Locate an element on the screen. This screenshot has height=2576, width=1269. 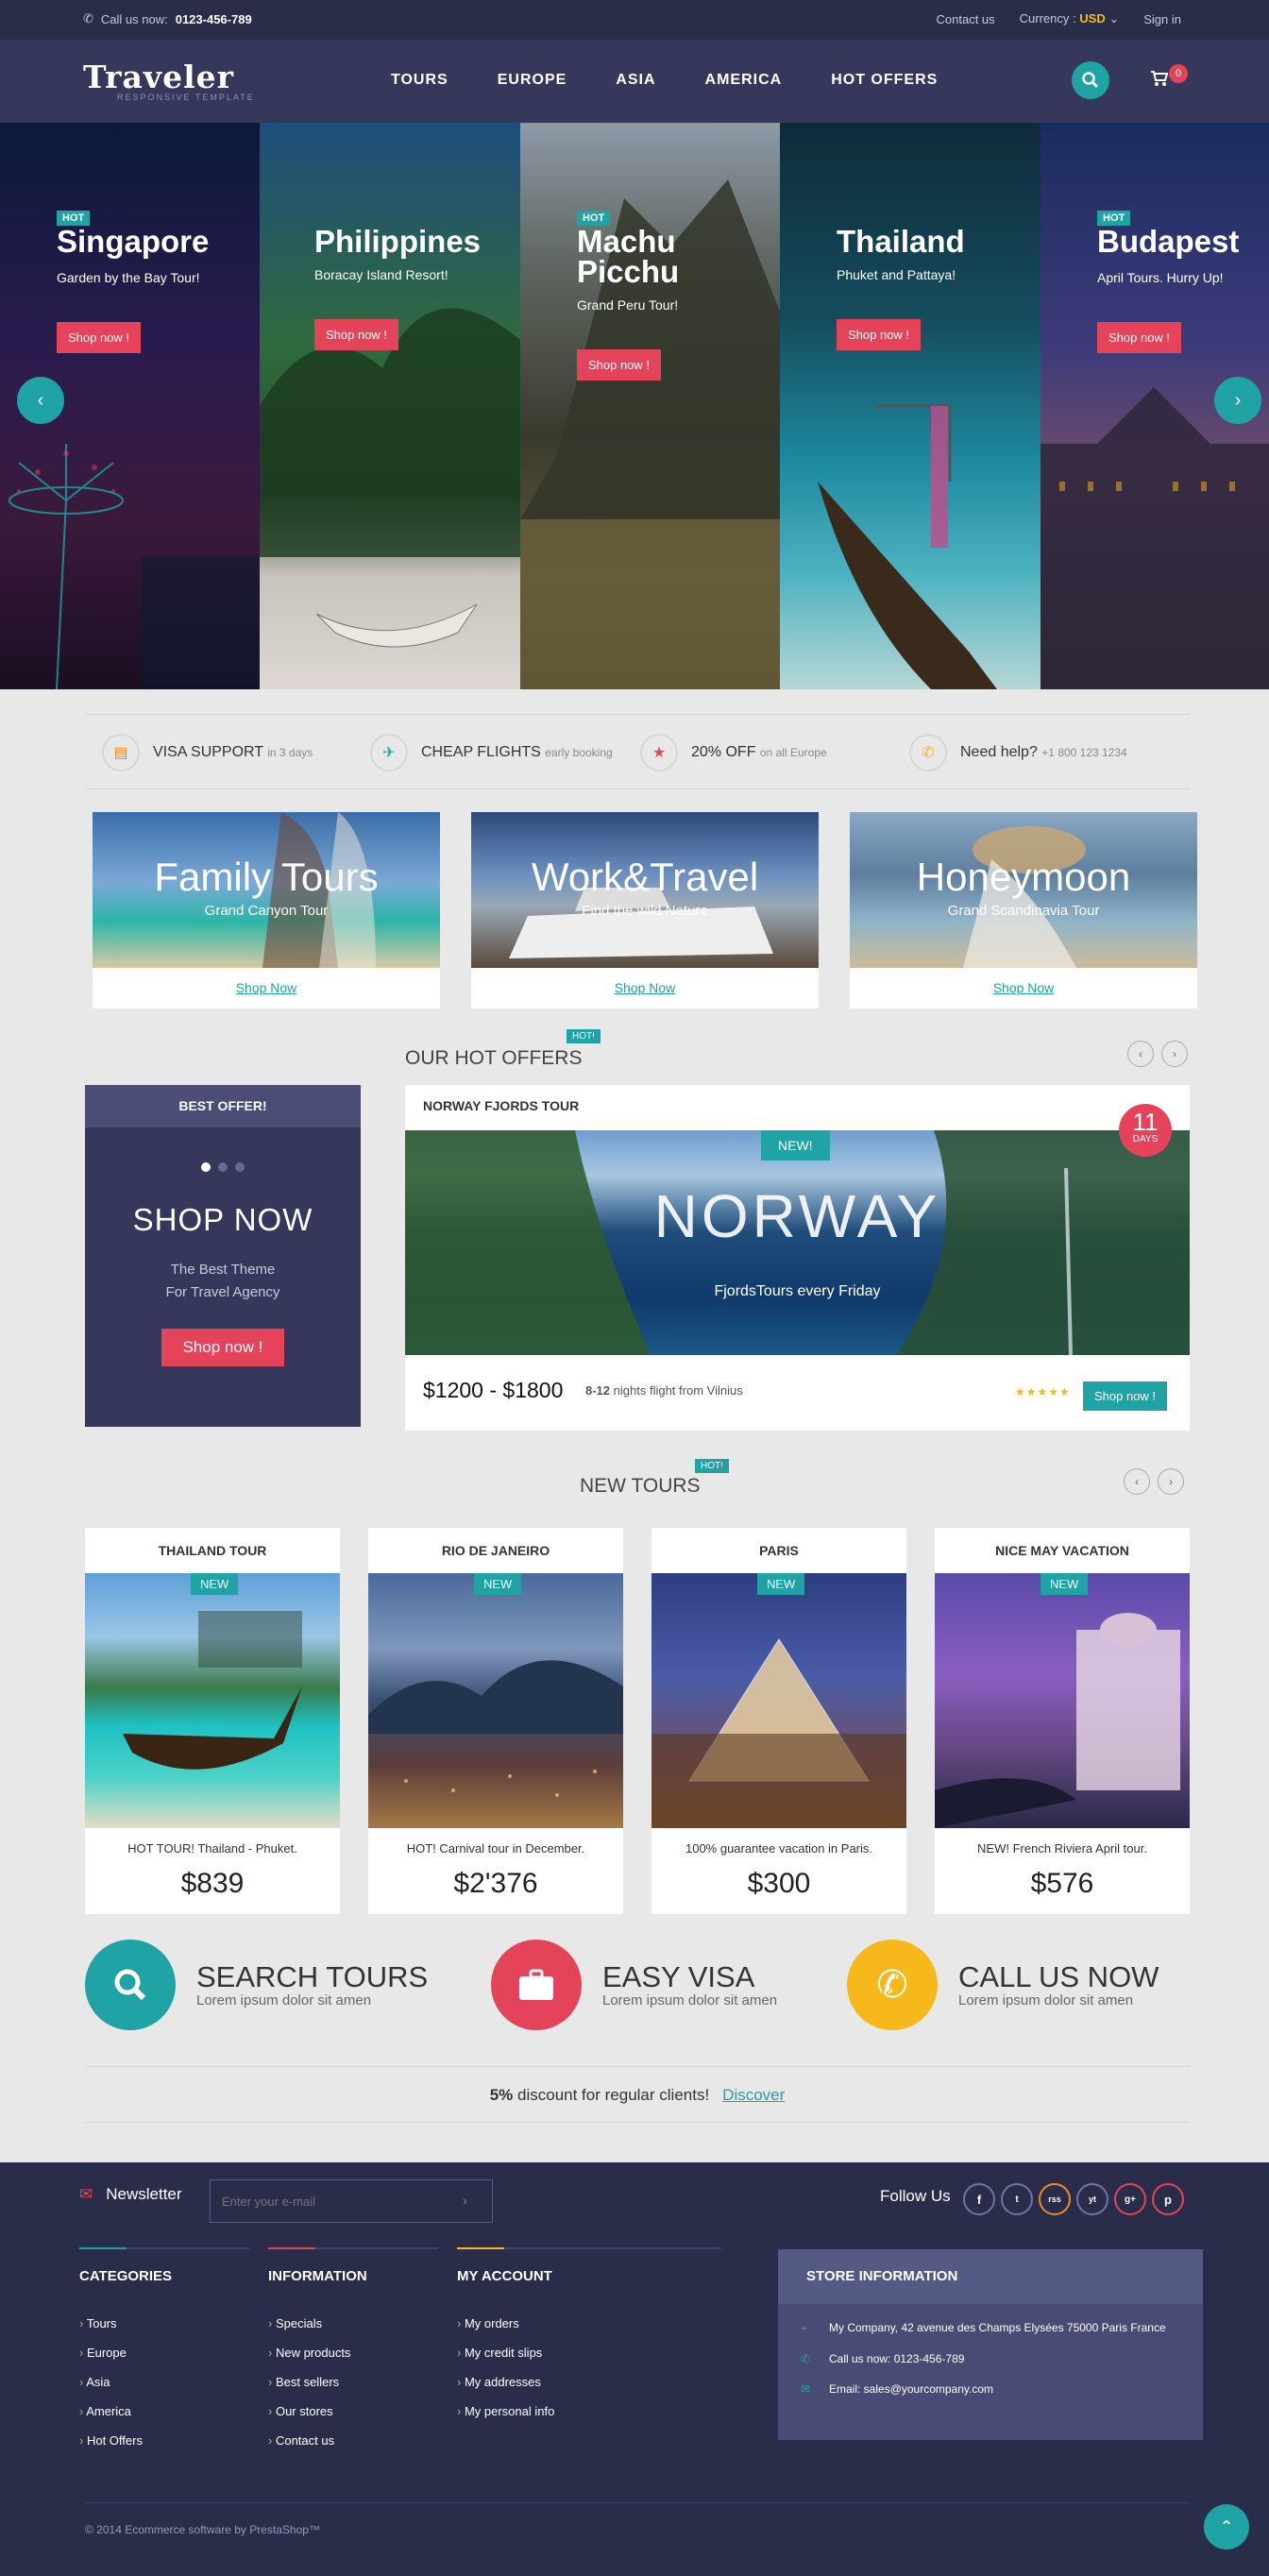
offer-days-badge: 11 DAYS is located at coordinates (1145, 1130).